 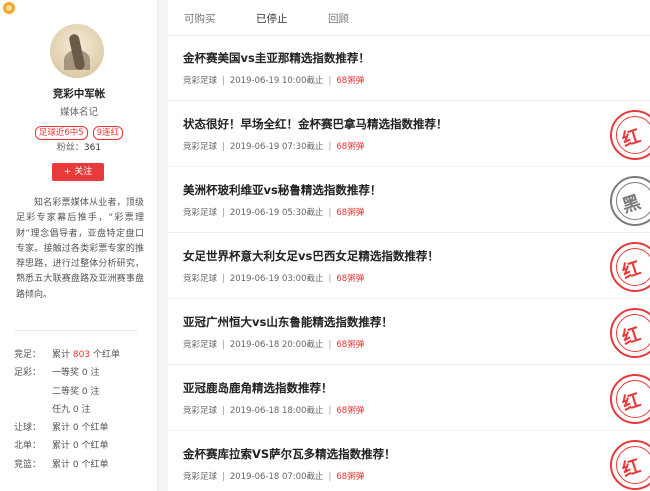 I want to click on stat-number: 803, so click(x=81, y=355).